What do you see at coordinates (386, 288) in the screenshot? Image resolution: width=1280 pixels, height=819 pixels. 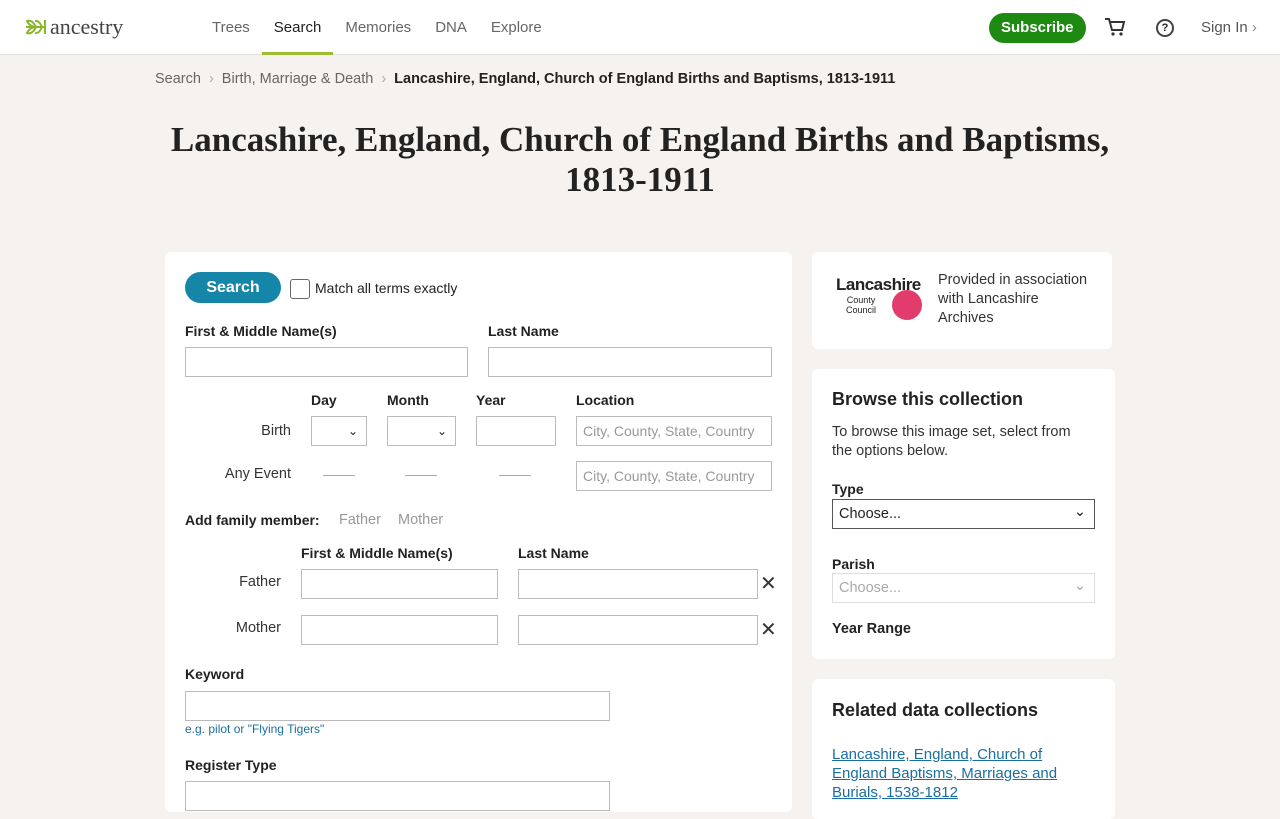 I see `match-exact-label: Match all terms exactly` at bounding box center [386, 288].